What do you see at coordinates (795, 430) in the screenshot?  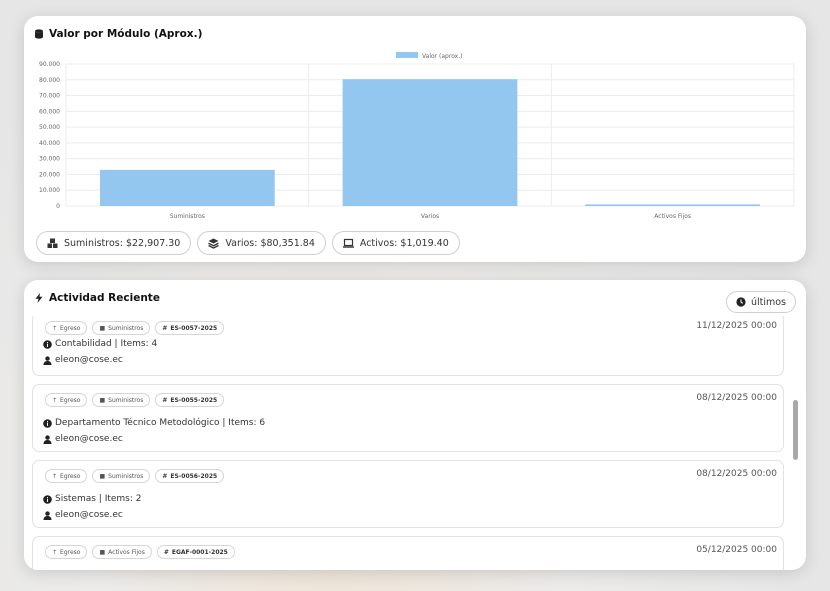 I see `scrollbar` at bounding box center [795, 430].